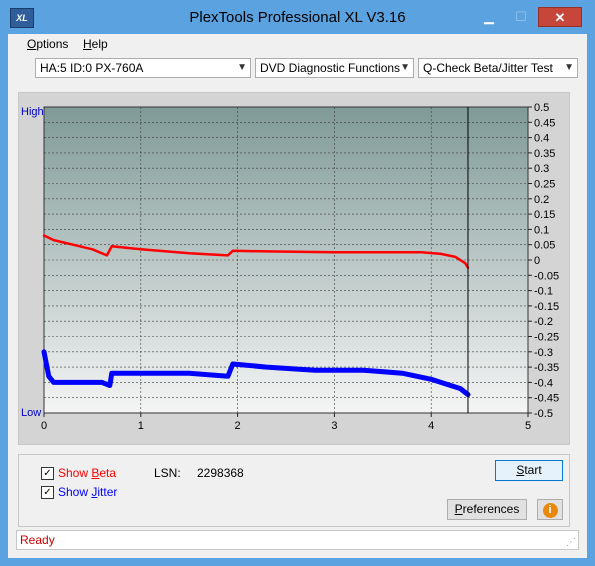 Image resolution: width=595 pixels, height=566 pixels. Describe the element at coordinates (31, 413) in the screenshot. I see `low-label: Low` at that location.